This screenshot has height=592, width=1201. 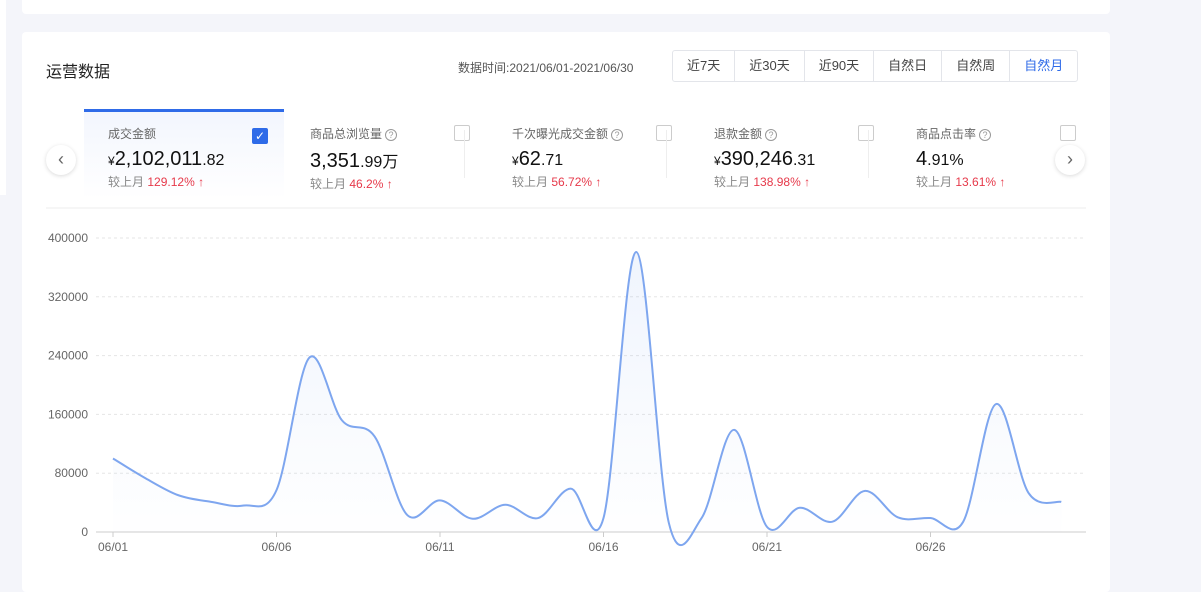 What do you see at coordinates (767, 547) in the screenshot?
I see `x-tick-label: 06/21` at bounding box center [767, 547].